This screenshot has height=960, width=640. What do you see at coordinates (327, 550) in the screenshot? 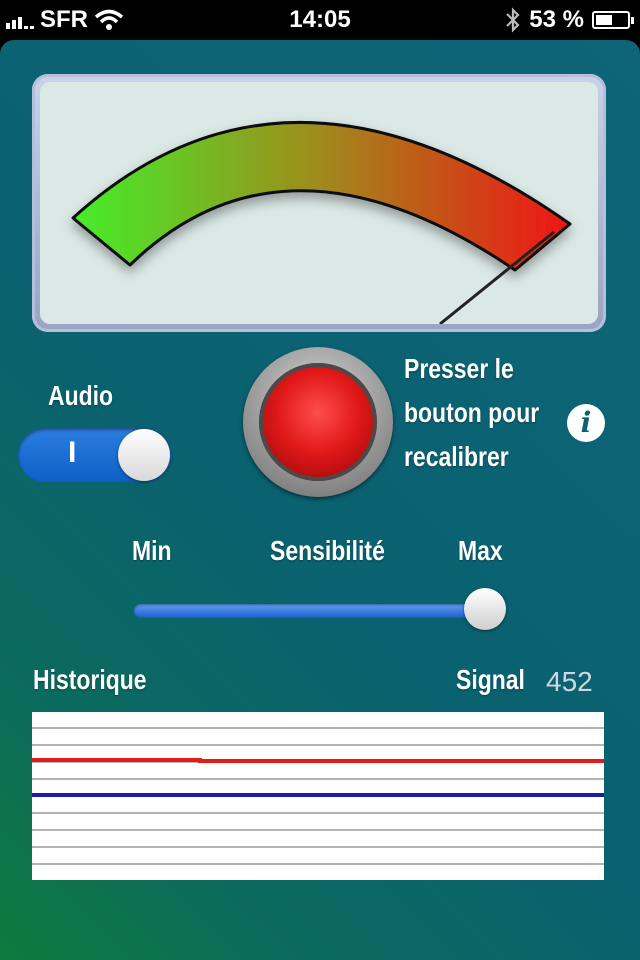
I see `sensitivity-label: Sensibilité` at bounding box center [327, 550].